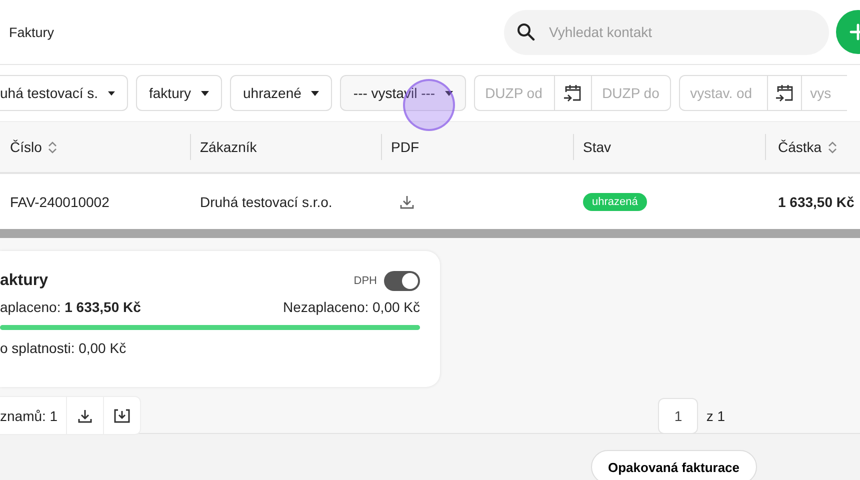 The width and height of the screenshot is (860, 480). Describe the element at coordinates (723, 93) in the screenshot. I see `date-field: vystav. od` at that location.